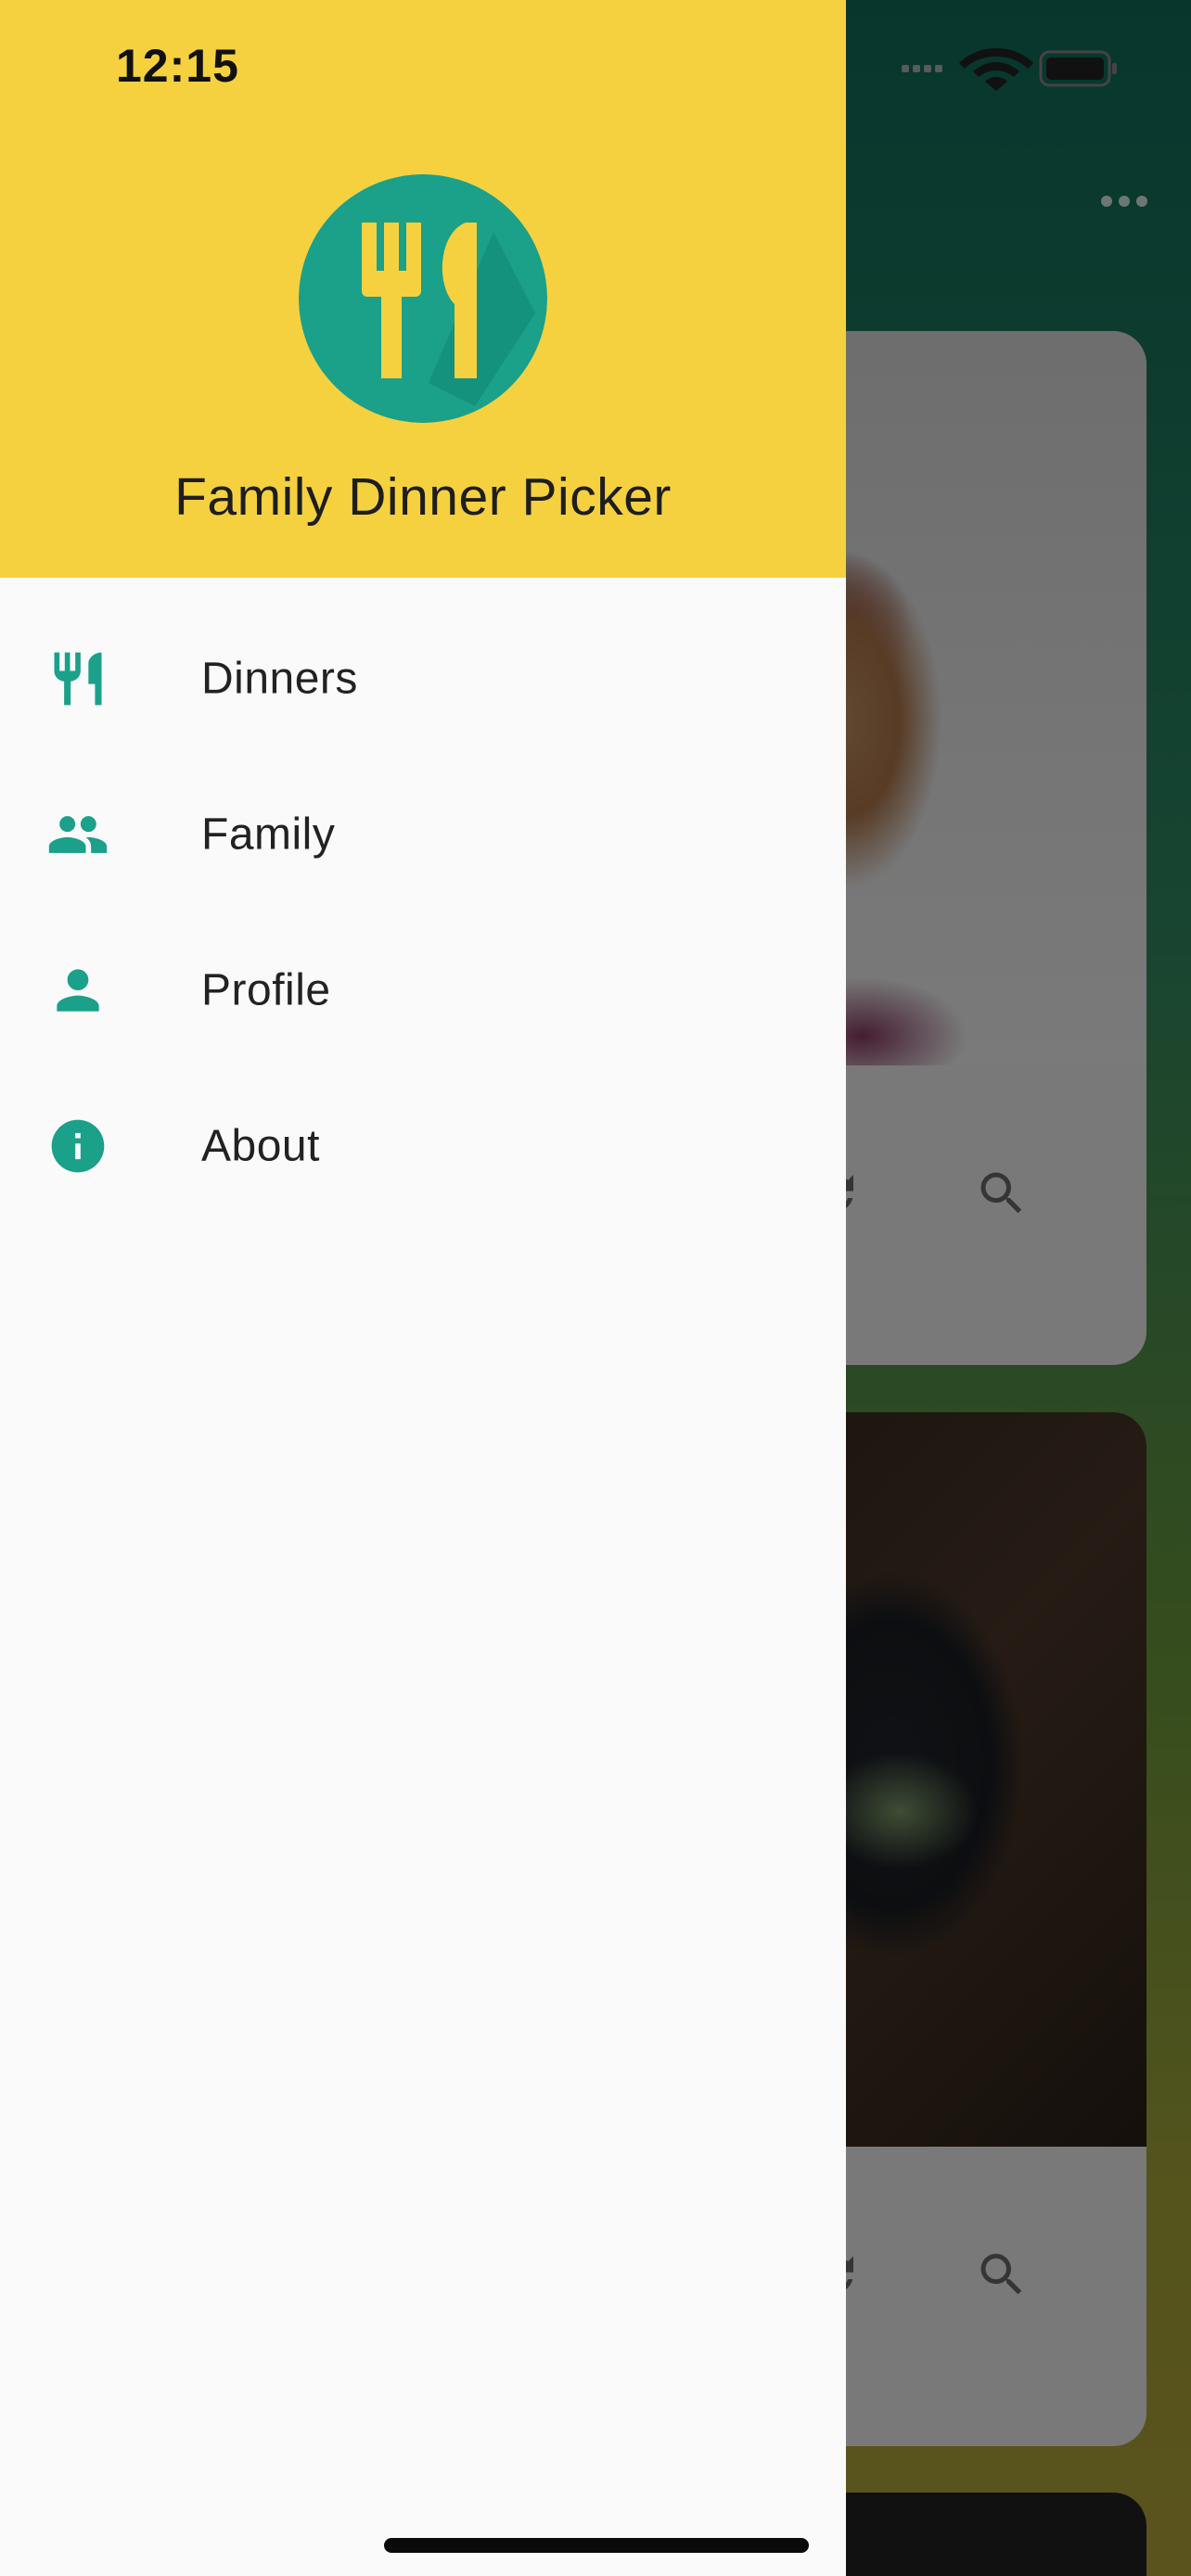  I want to click on restaurant-icon, so click(78, 679).